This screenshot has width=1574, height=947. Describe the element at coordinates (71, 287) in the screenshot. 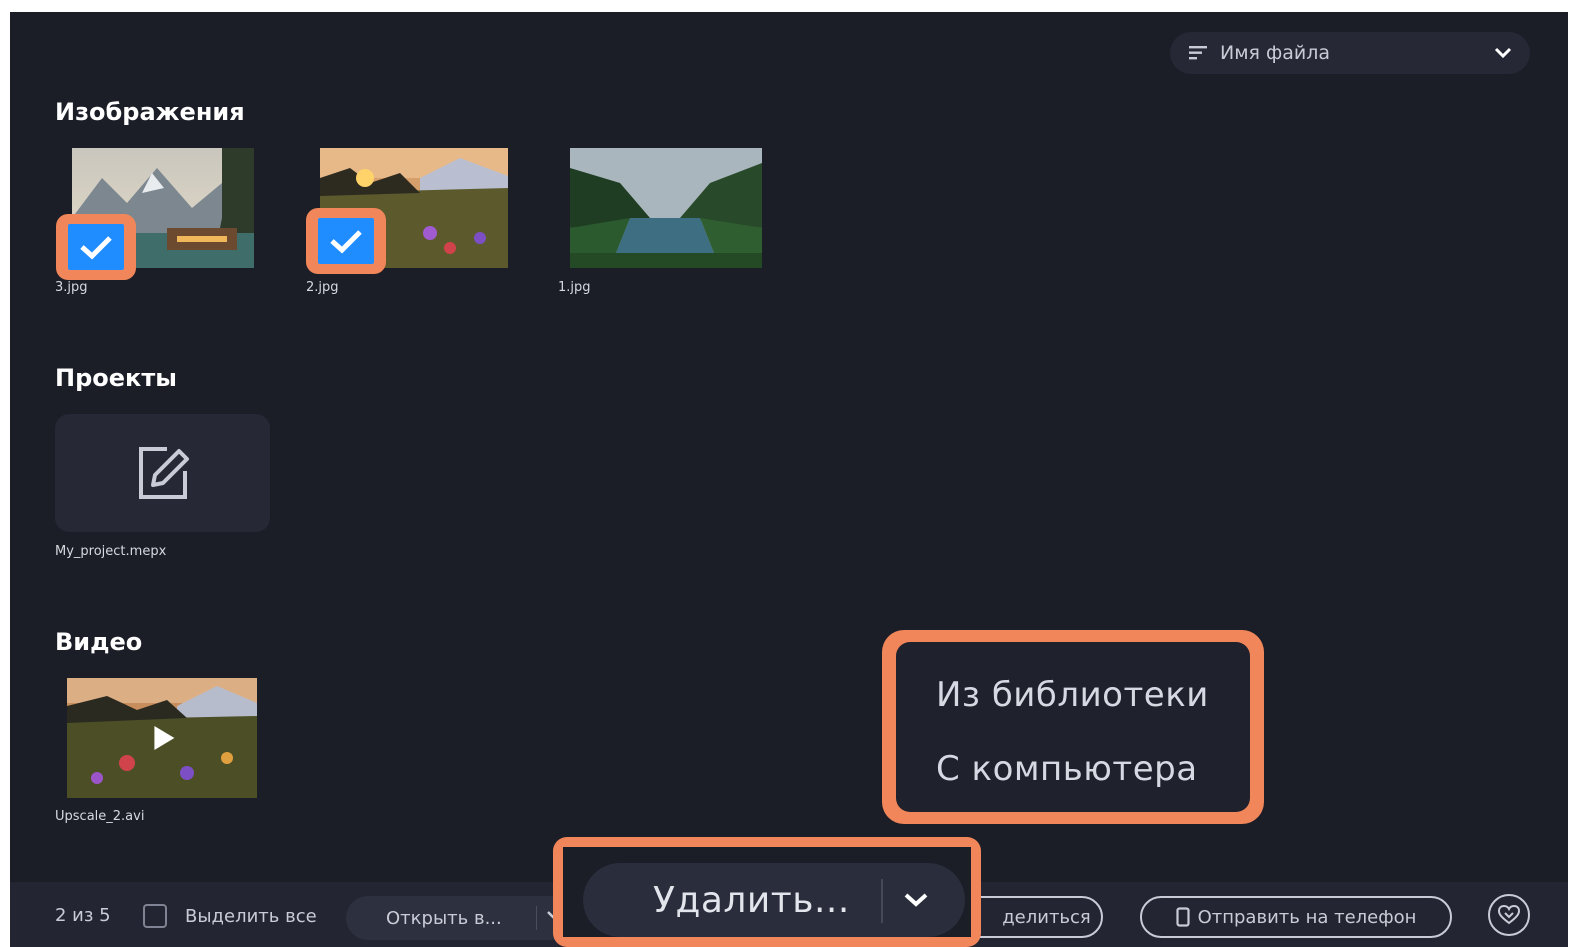

I see `image-caption: 3.jpg` at that location.